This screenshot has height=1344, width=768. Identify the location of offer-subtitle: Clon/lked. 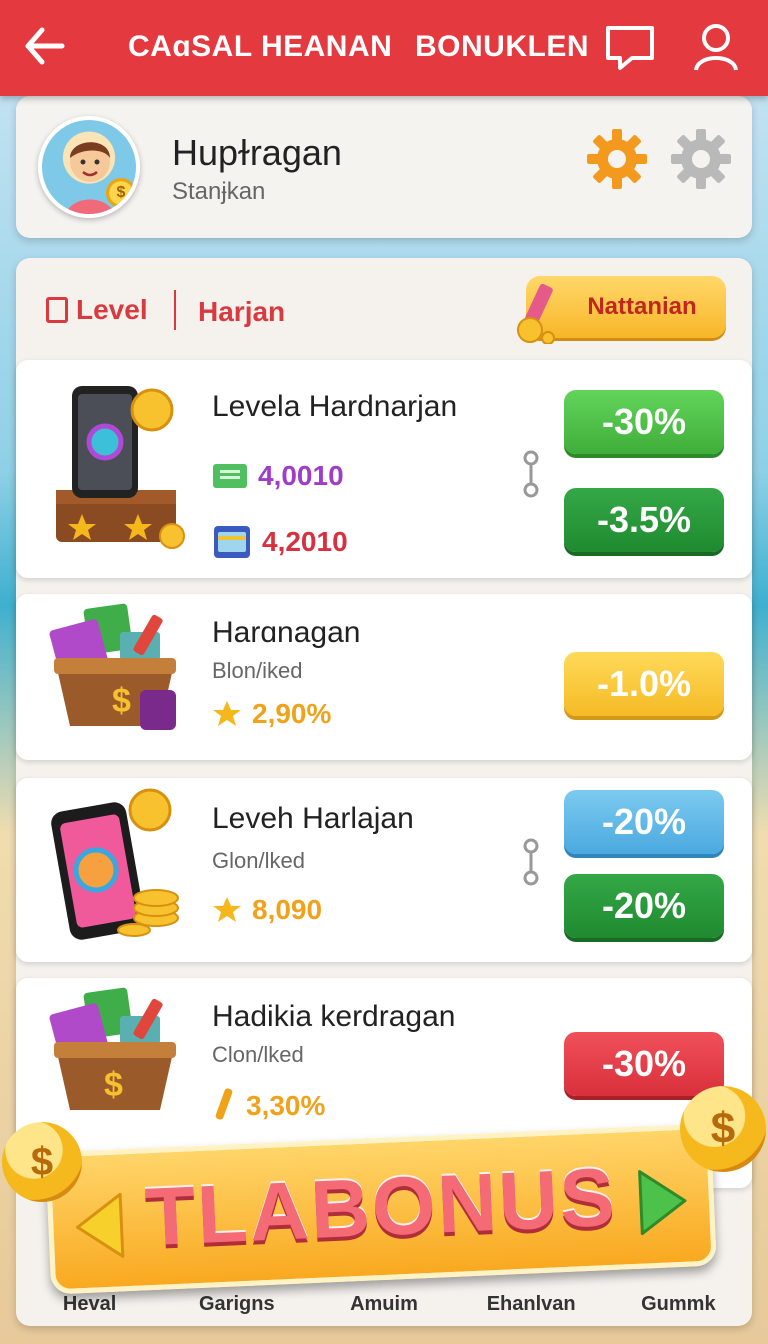
(258, 1054).